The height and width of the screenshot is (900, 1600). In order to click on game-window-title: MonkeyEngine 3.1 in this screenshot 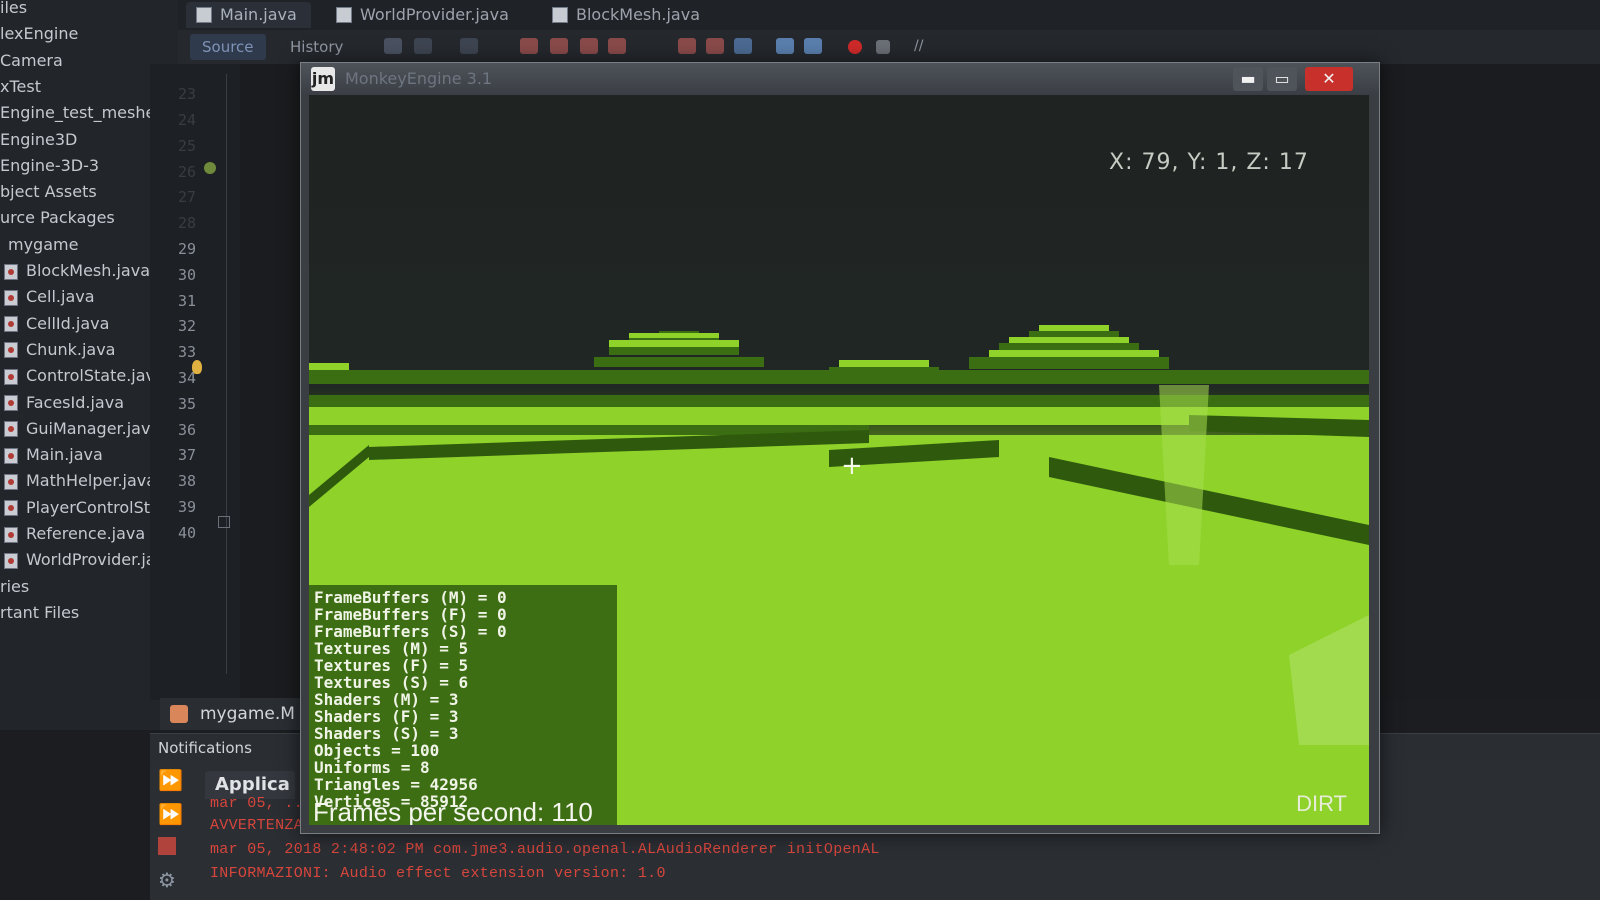, I will do `click(419, 78)`.